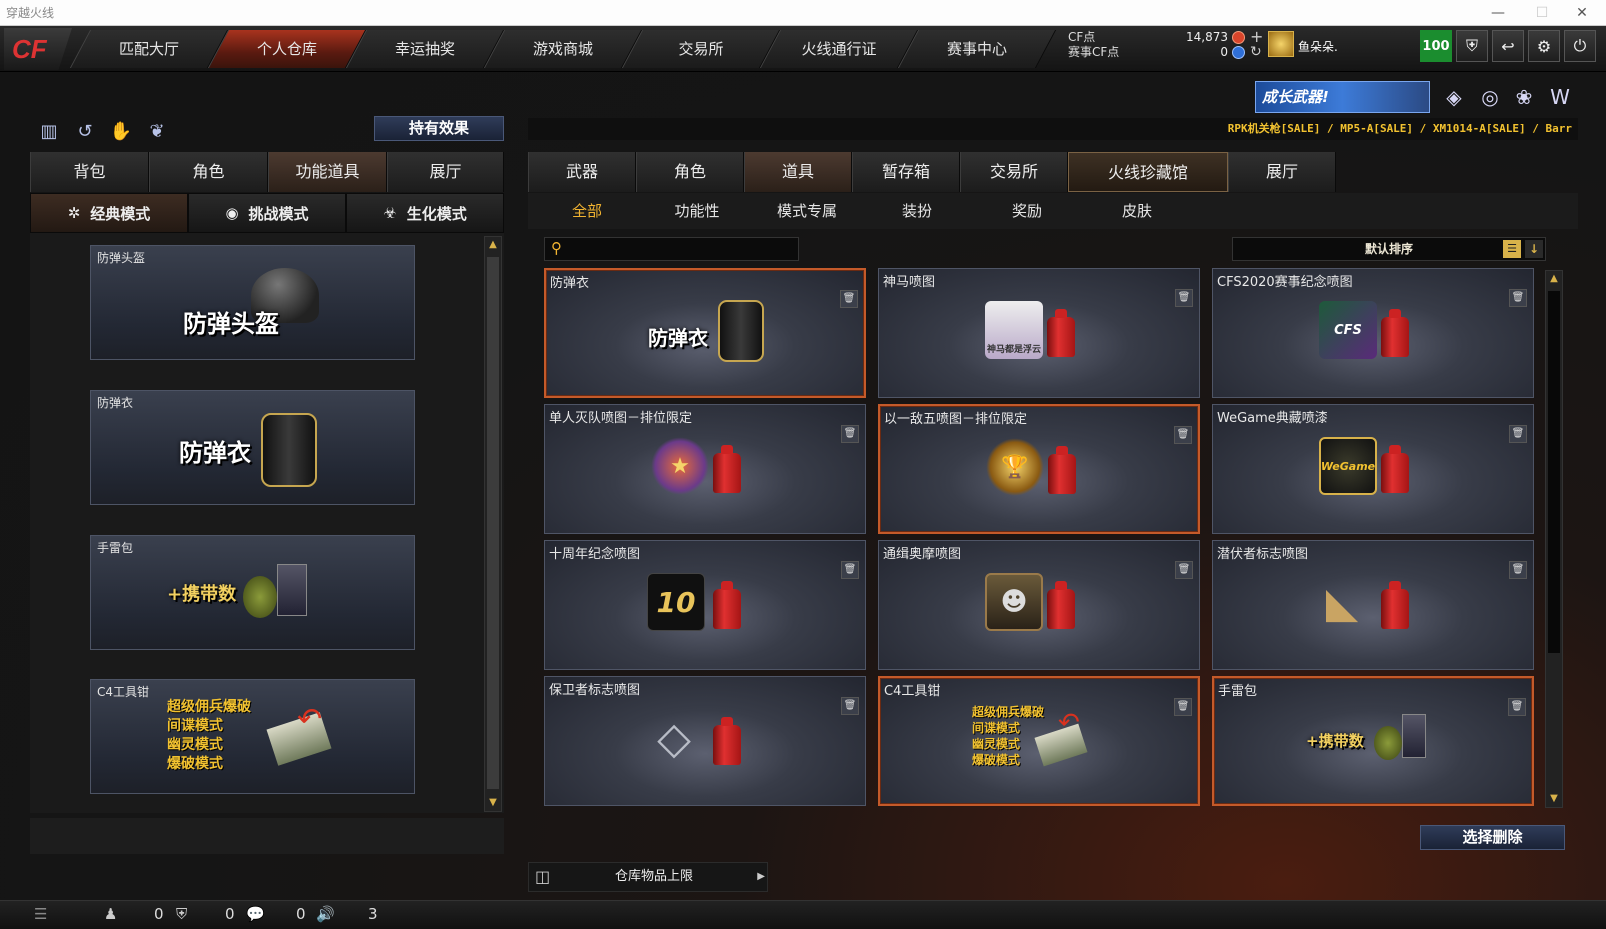 The width and height of the screenshot is (1606, 929). Describe the element at coordinates (1580, 46) in the screenshot. I see `power-icon: ⏻` at that location.